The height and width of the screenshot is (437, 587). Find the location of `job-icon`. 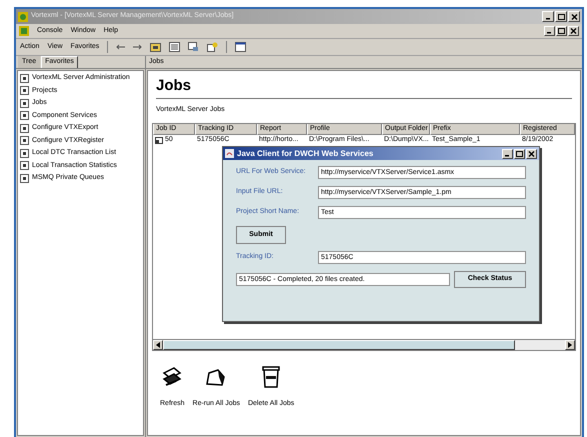

job-icon is located at coordinates (159, 140).